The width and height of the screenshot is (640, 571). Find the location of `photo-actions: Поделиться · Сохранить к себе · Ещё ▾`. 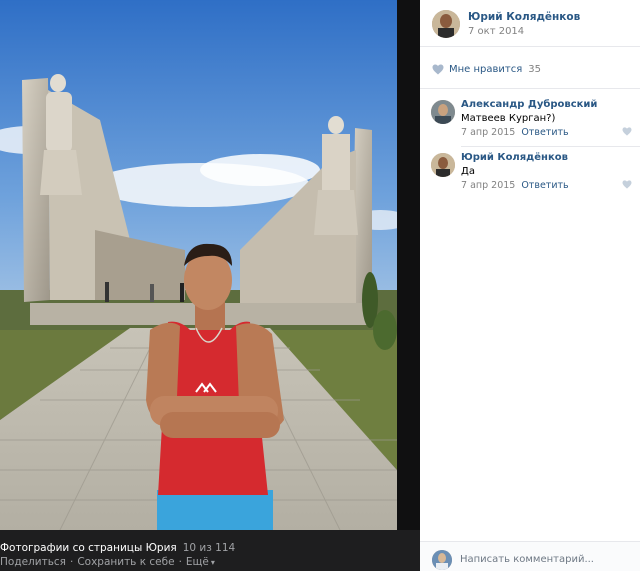

photo-actions: Поделиться · Сохранить к себе · Ещё ▾ is located at coordinates (107, 562).